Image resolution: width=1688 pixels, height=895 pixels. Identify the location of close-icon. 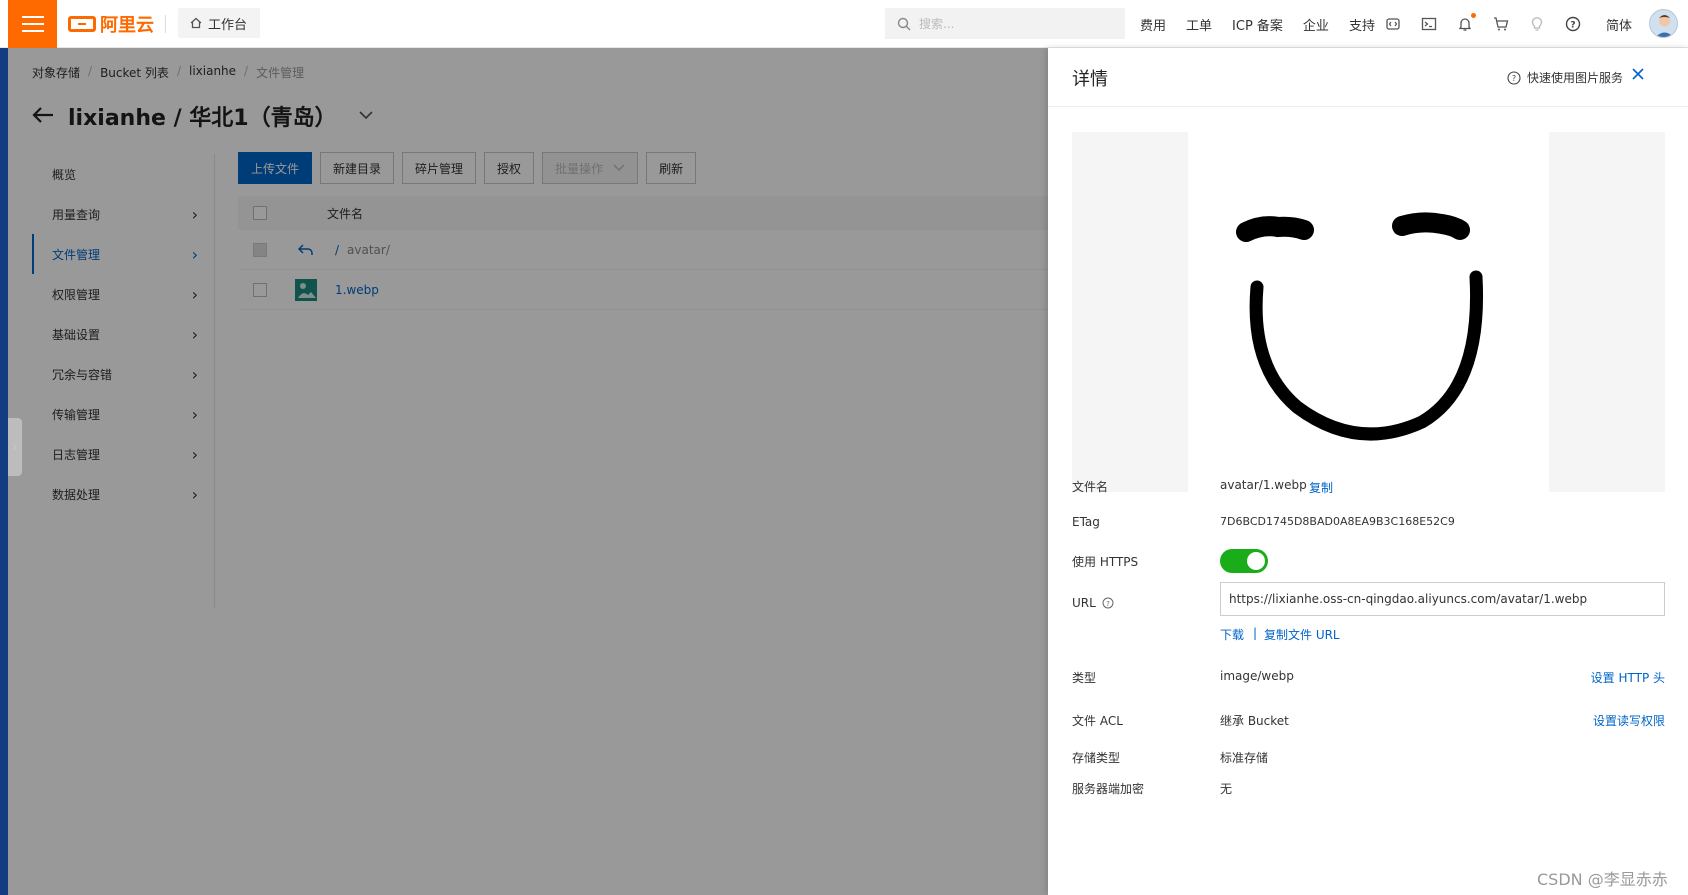
(1638, 74).